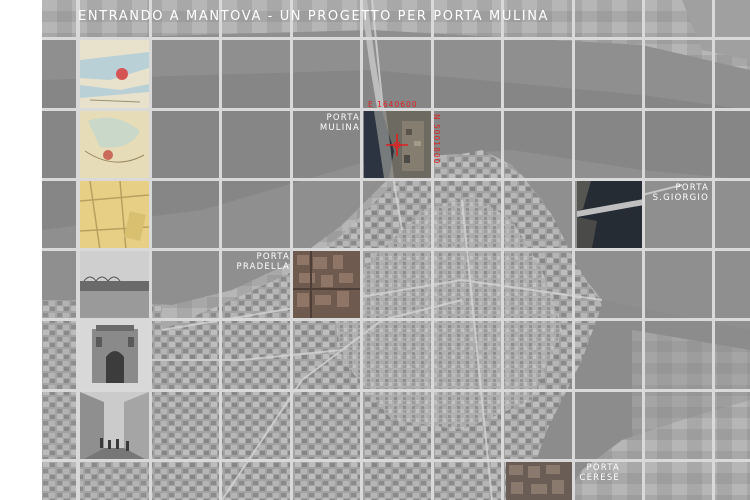  Describe the element at coordinates (393, 104) in the screenshot. I see `easting-coordinate: E 1640600` at that location.